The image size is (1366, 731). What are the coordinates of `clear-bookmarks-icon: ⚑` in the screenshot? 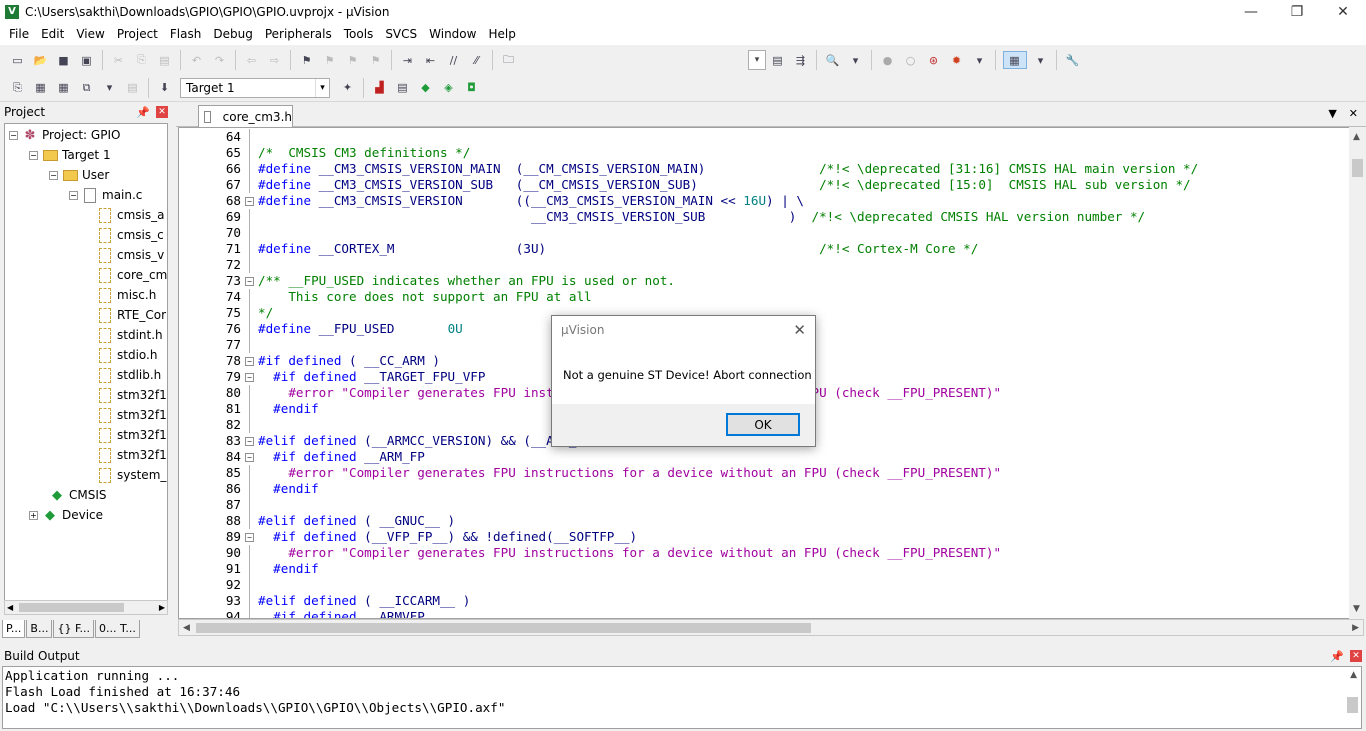 It's located at (376, 60).